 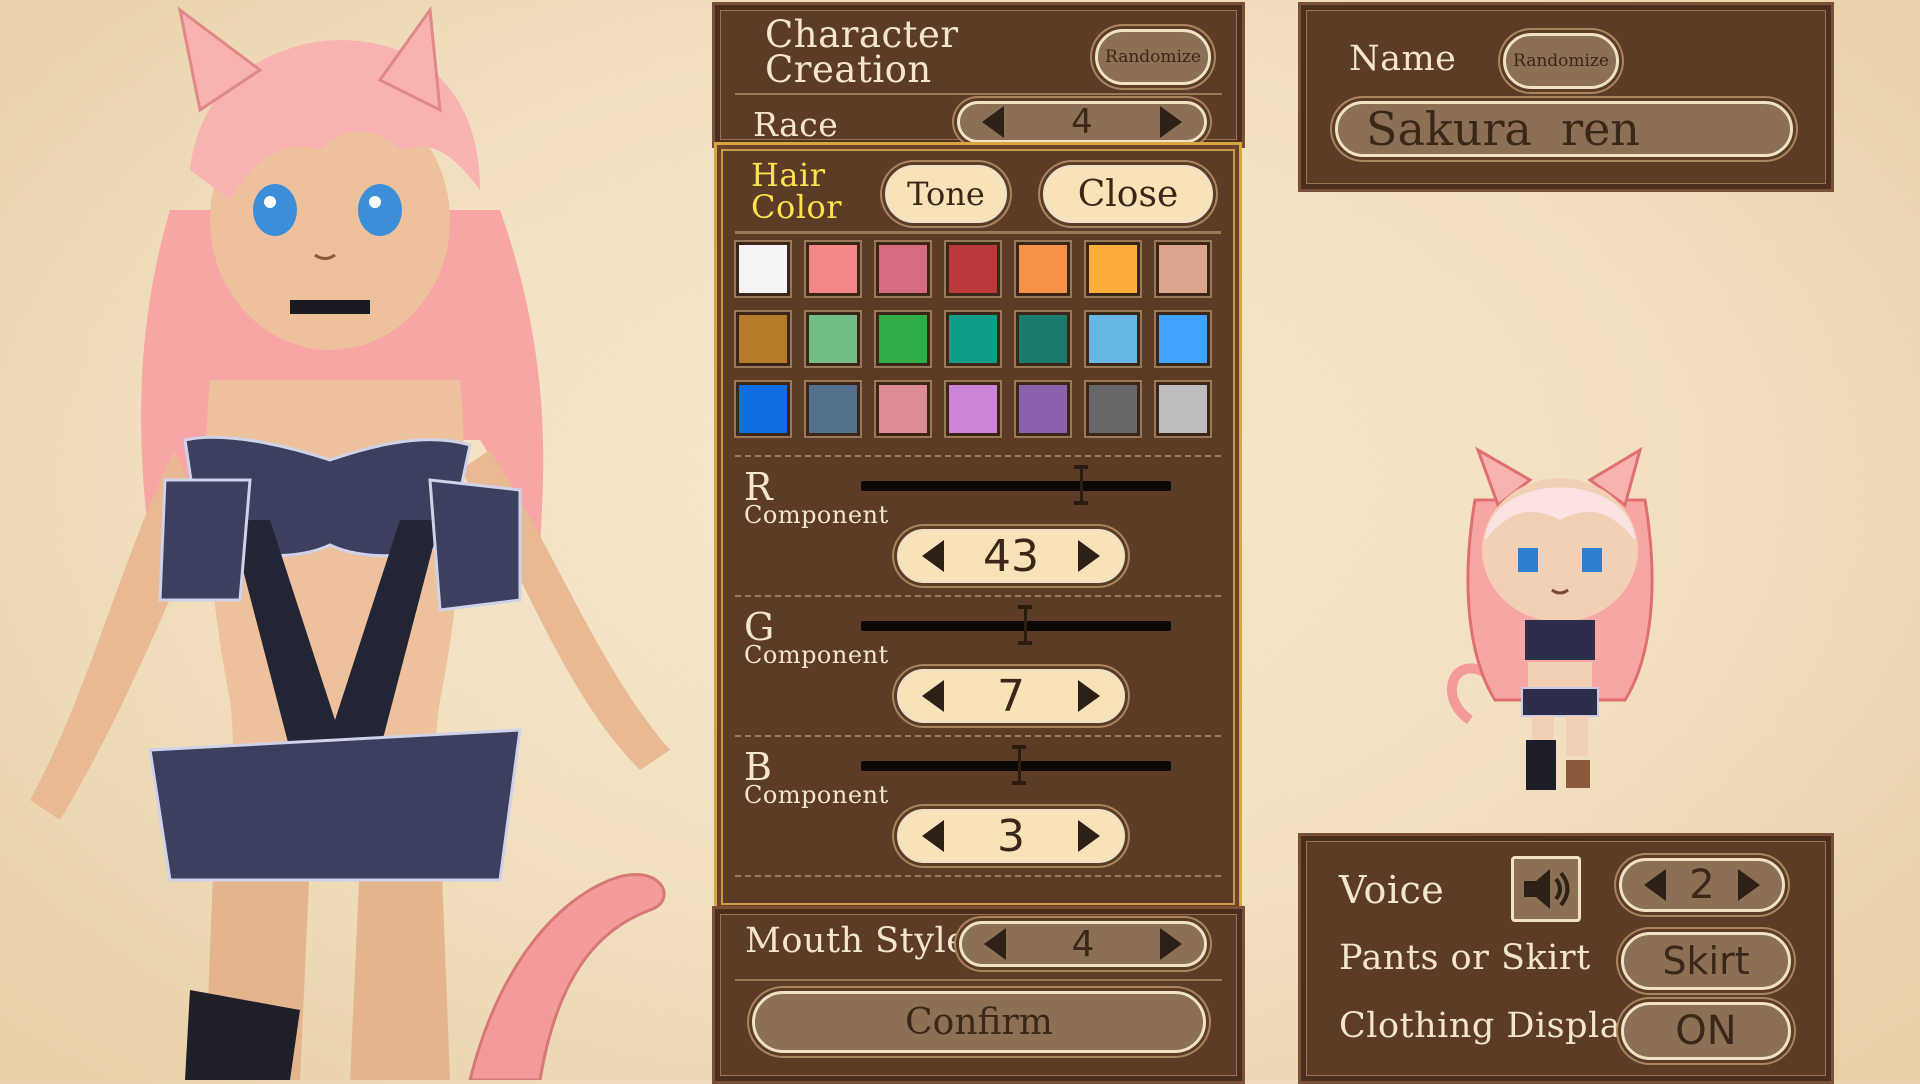 I want to click on voice-label: Voice, so click(x=1392, y=890).